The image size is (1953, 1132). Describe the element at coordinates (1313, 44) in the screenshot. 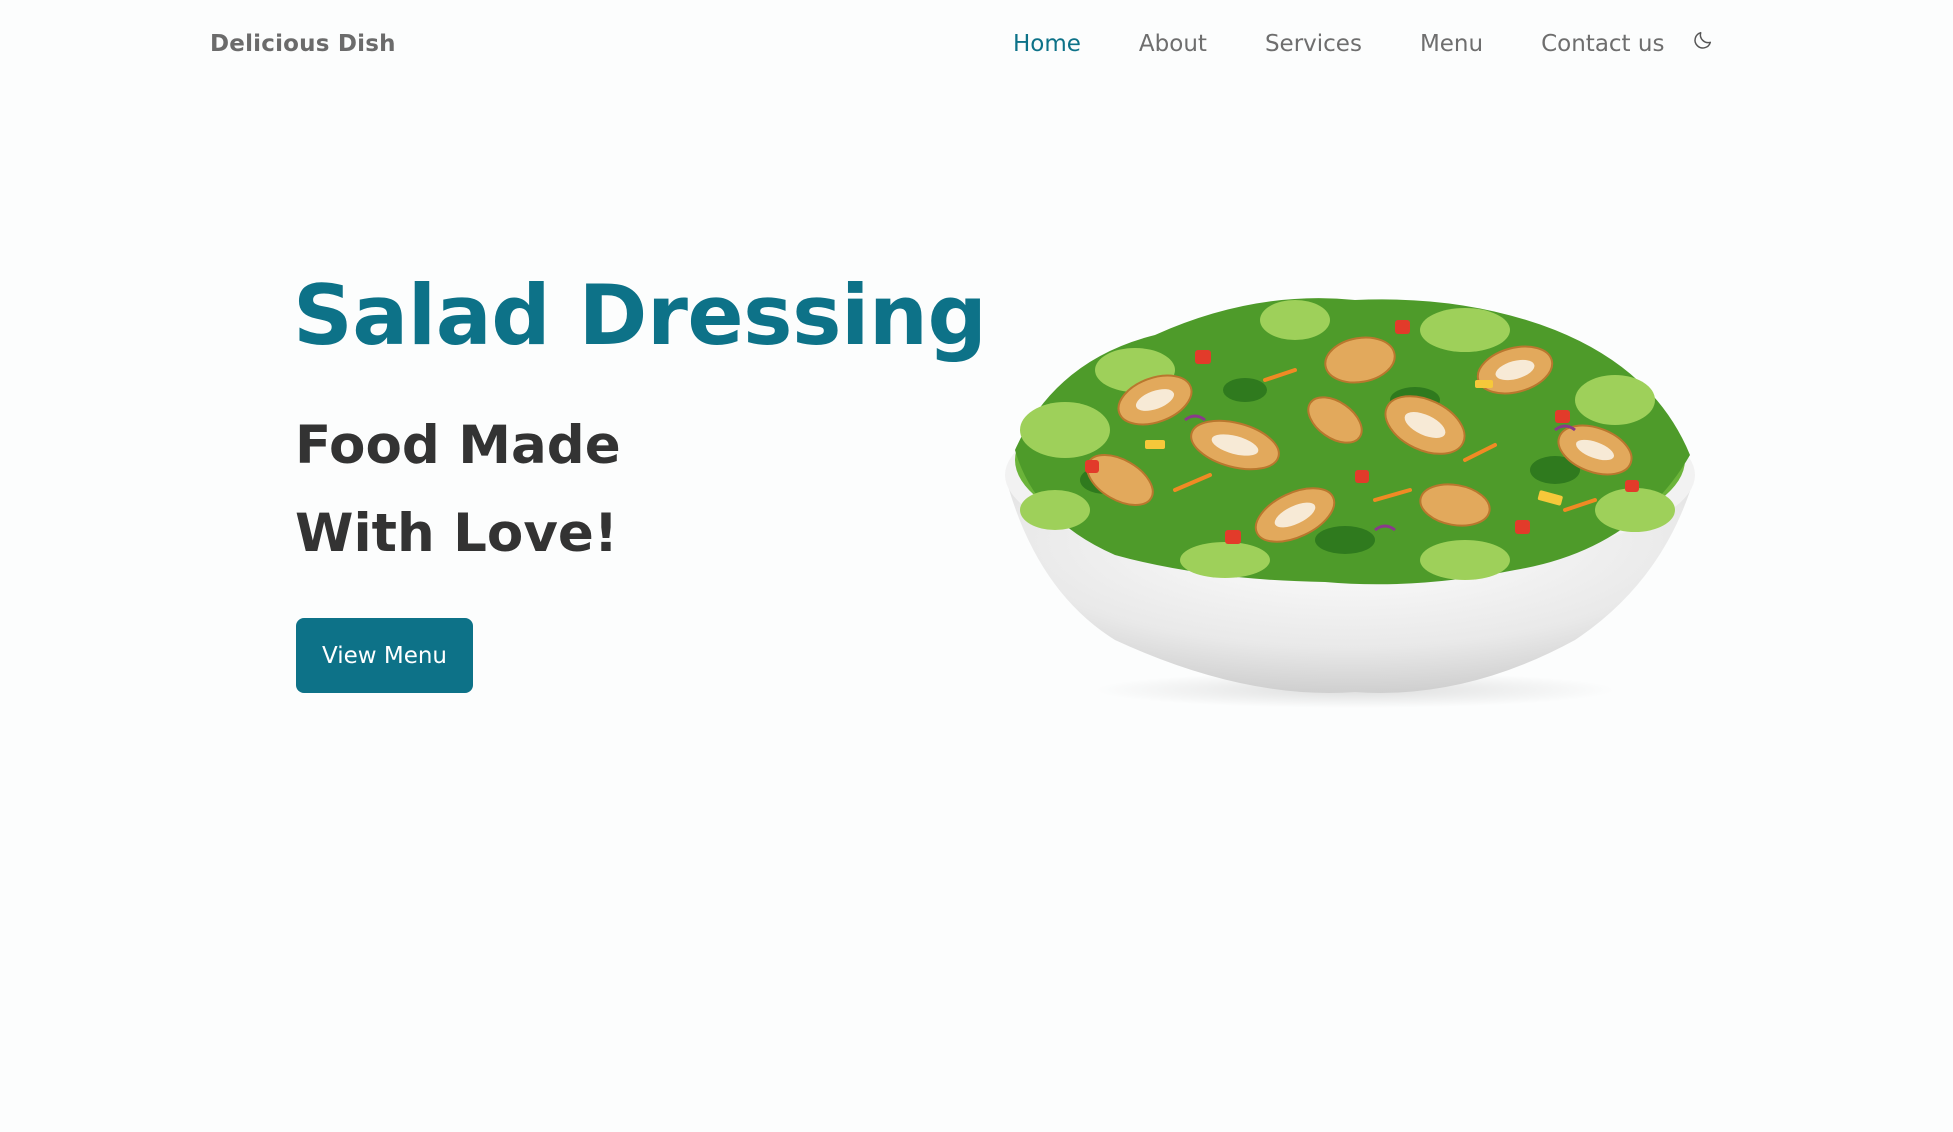

I see `nav-link-services: Services` at that location.